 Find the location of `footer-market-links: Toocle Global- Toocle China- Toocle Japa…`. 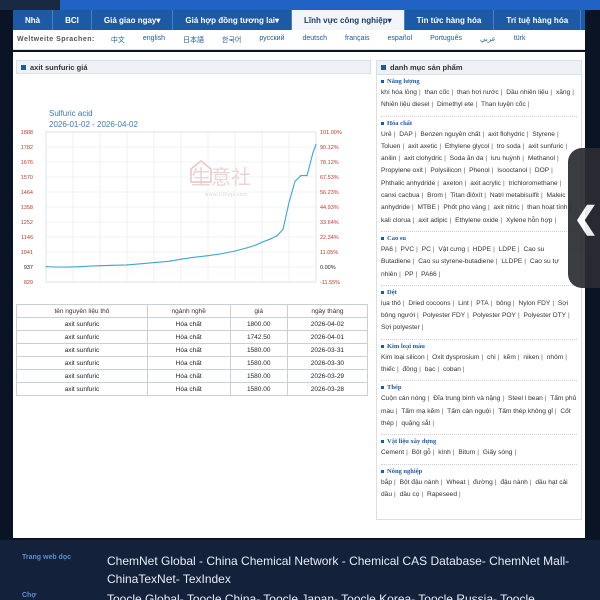

footer-market-links: Toocle Global- Toocle China- Toocle Japa… is located at coordinates (342, 595).